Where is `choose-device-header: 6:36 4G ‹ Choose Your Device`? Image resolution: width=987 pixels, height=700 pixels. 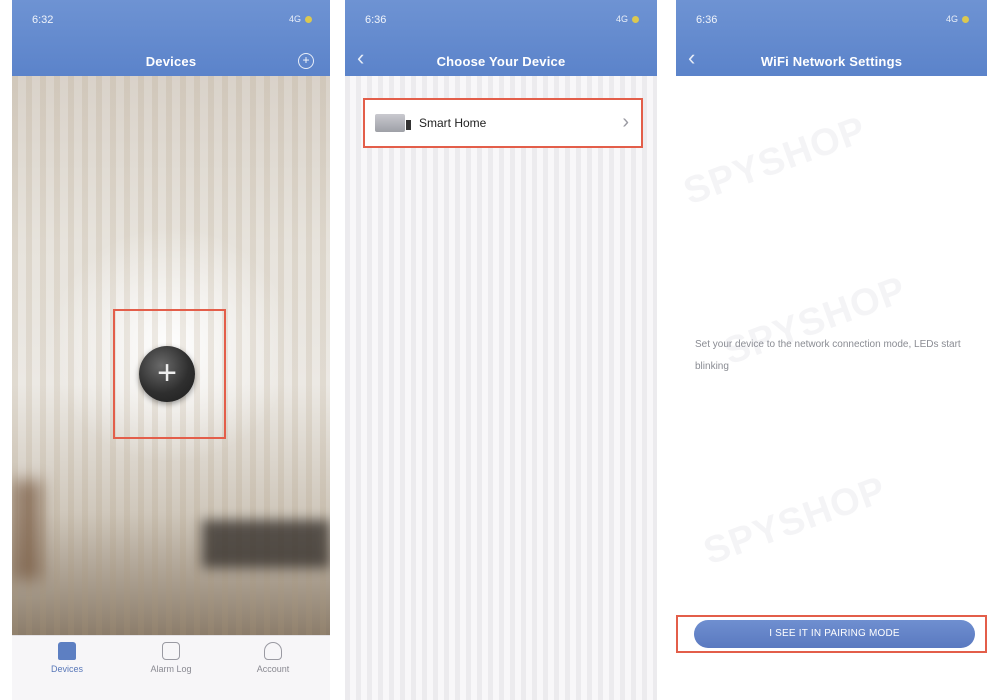 choose-device-header: 6:36 4G ‹ Choose Your Device is located at coordinates (501, 38).